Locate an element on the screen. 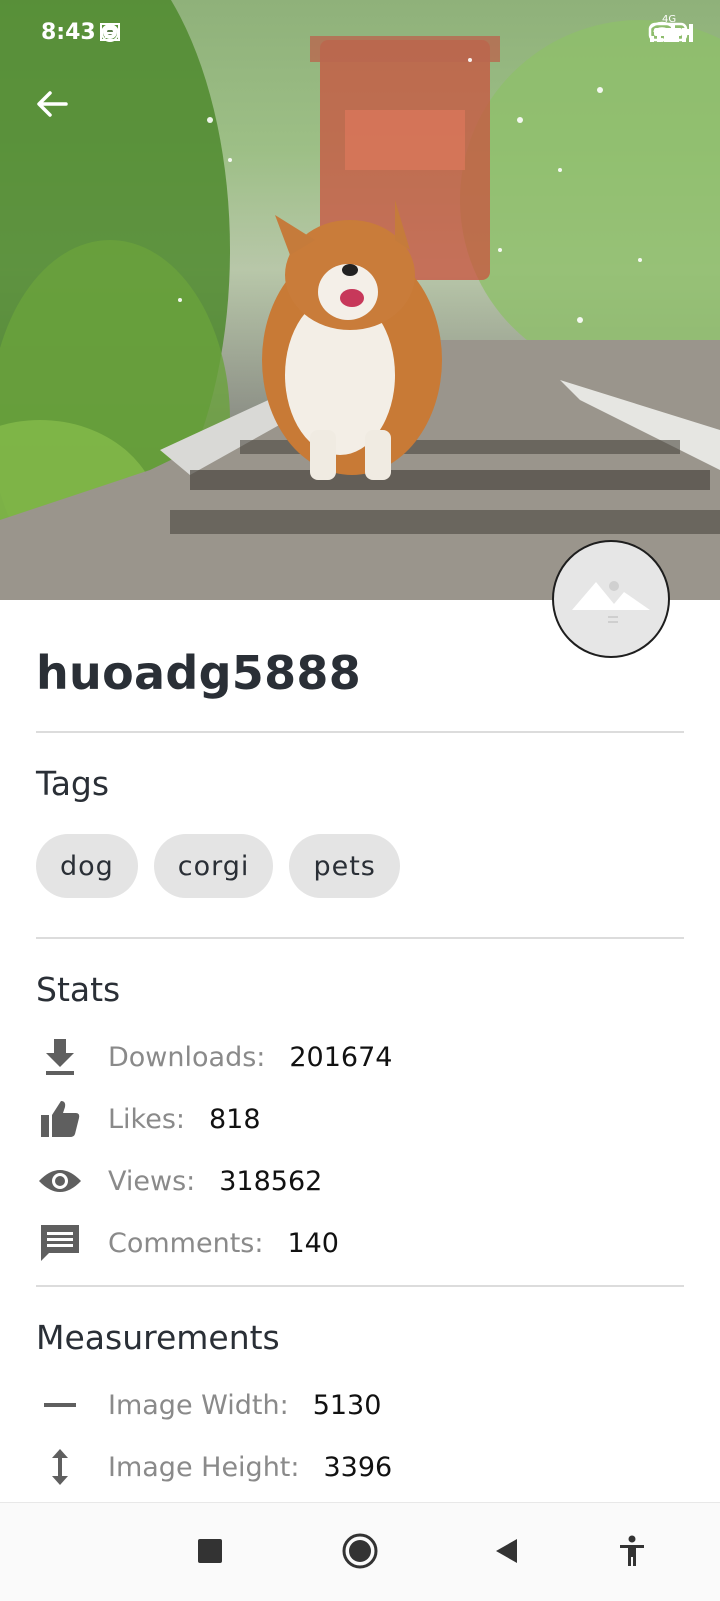 The image size is (720, 1601). stat-value: 3396 is located at coordinates (358, 1467).